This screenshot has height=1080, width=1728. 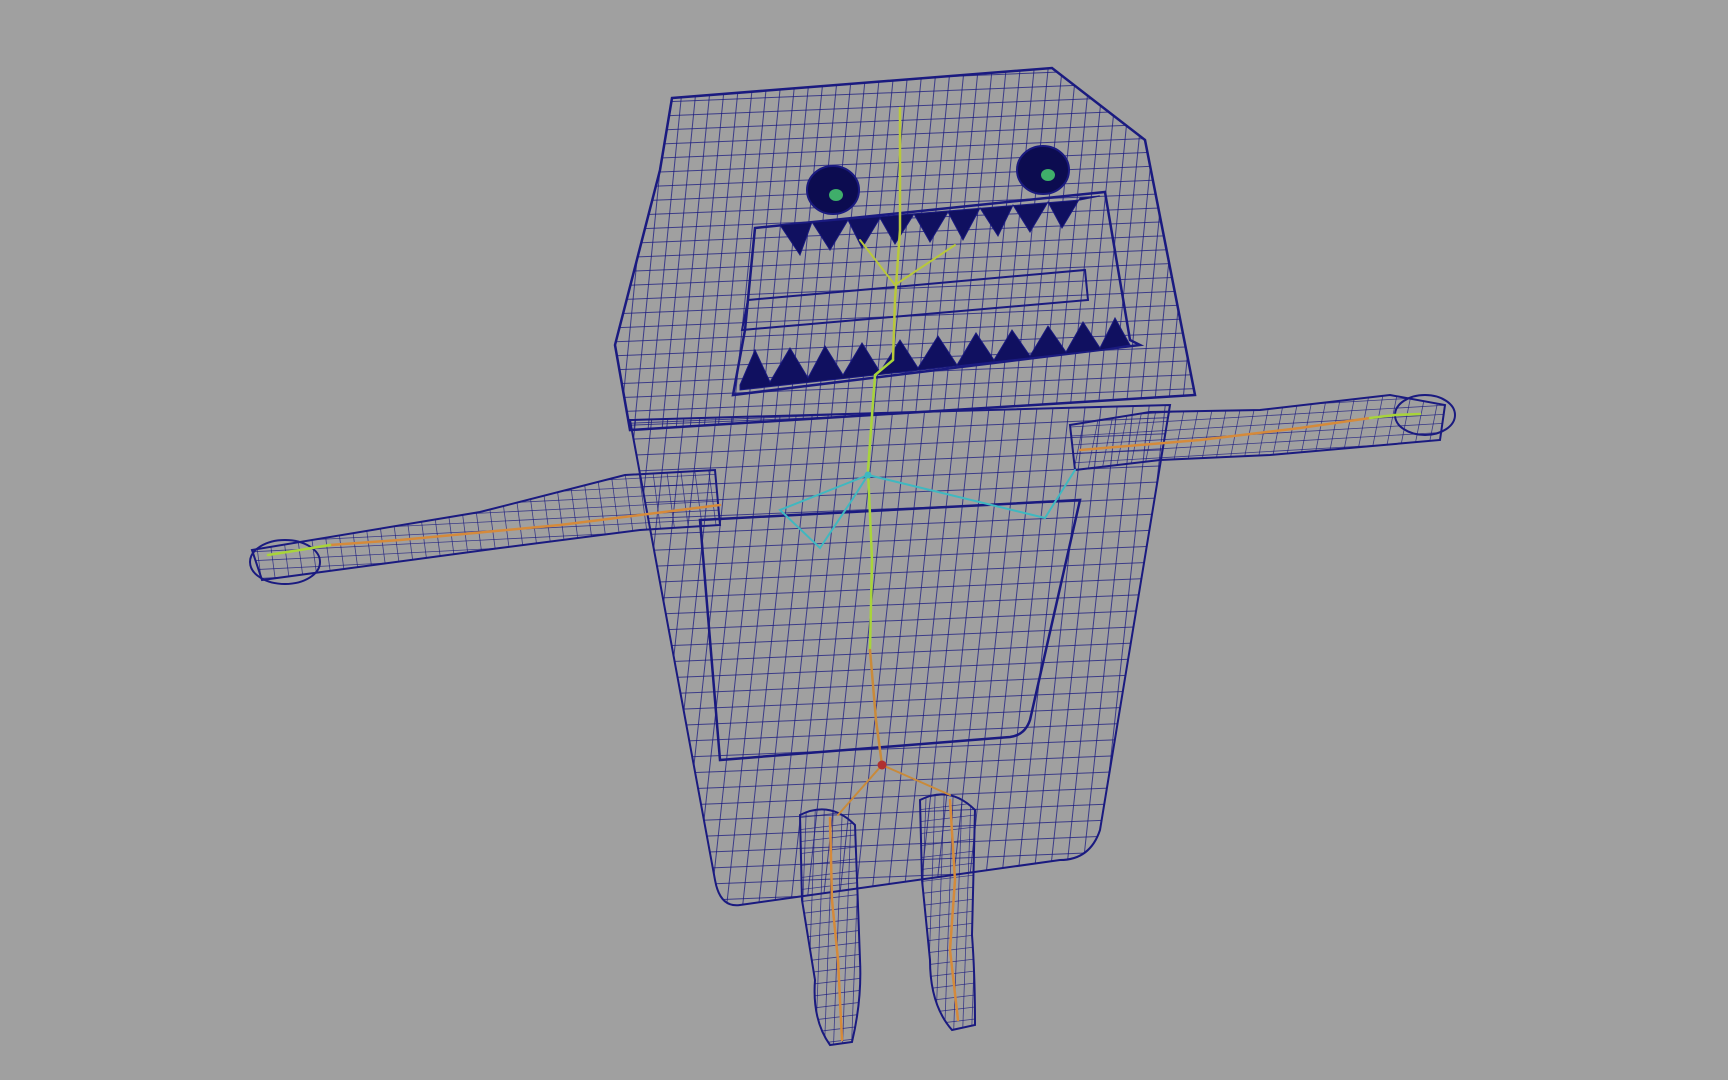 I want to click on left-eye, so click(x=833, y=190).